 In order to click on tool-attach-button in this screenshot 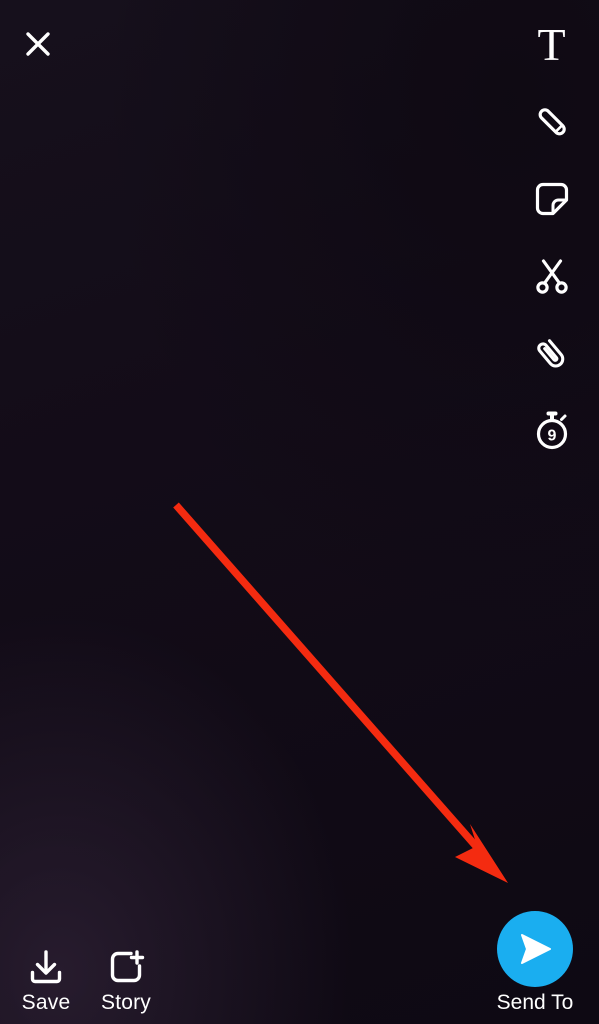, I will do `click(552, 352)`.